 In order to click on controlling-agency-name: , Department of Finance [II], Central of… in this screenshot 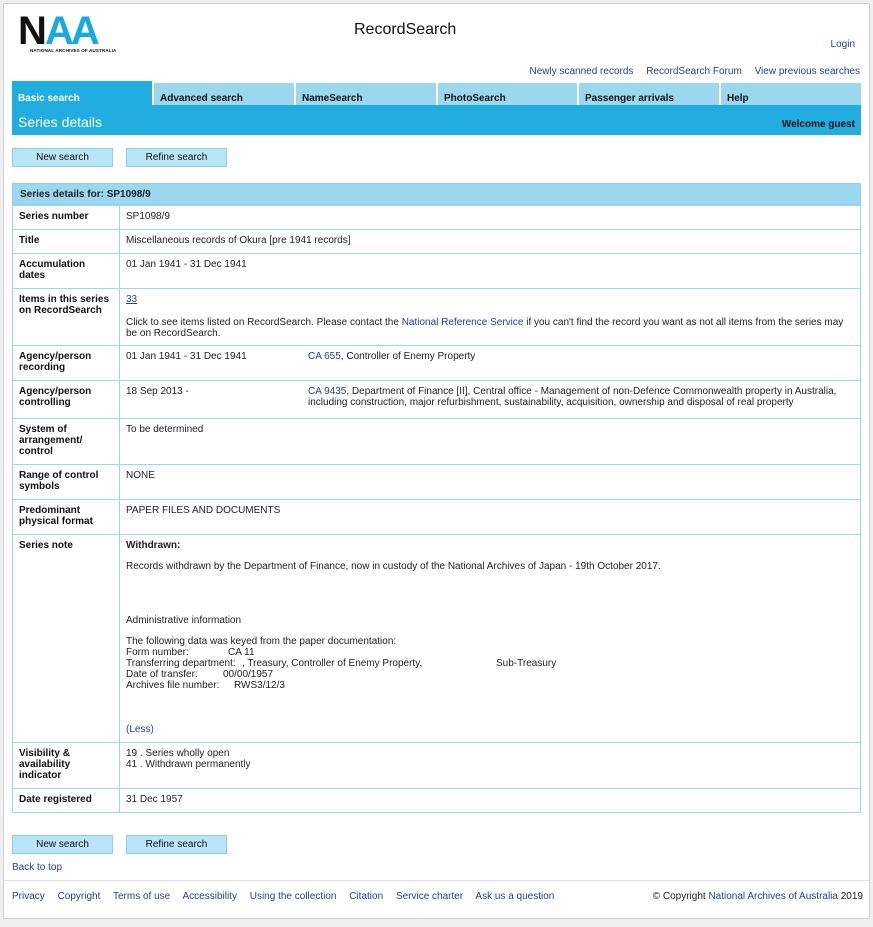, I will do `click(572, 397)`.